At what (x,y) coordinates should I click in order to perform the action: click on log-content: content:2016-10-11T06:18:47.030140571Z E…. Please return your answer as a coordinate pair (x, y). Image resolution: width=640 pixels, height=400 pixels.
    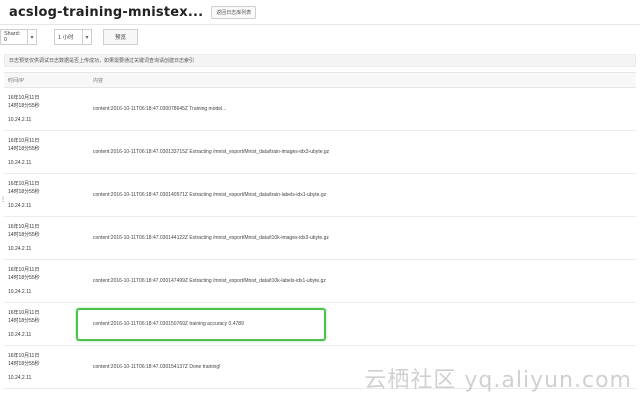
    Looking at the image, I should click on (210, 195).